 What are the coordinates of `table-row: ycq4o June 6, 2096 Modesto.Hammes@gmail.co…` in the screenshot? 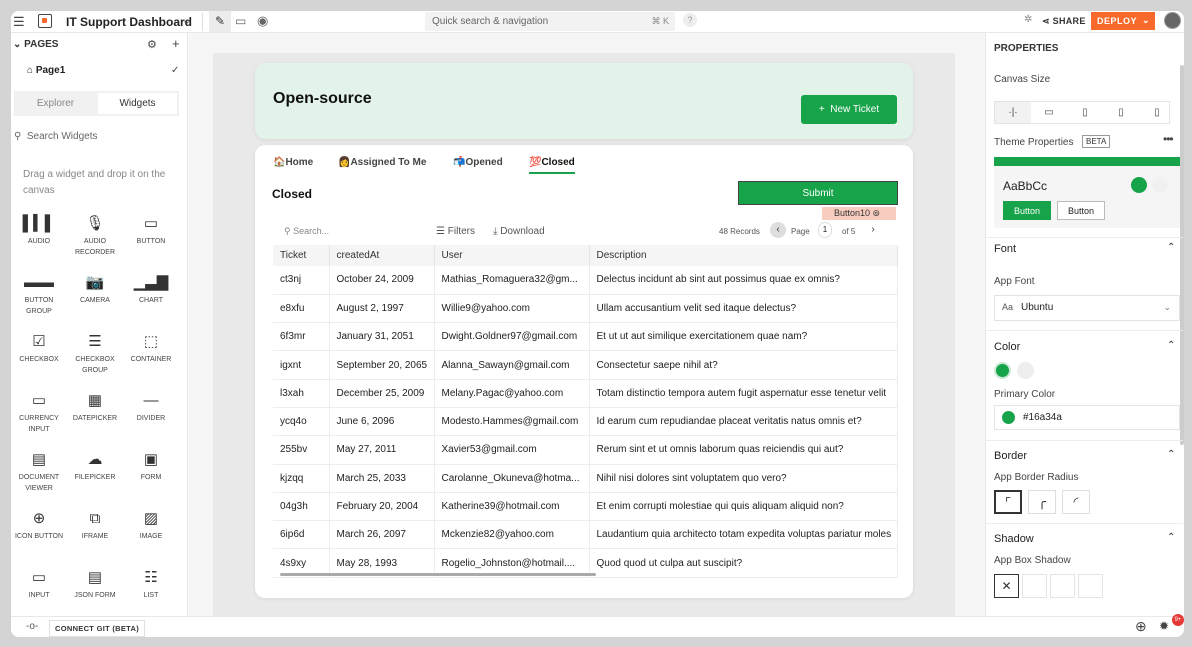 It's located at (585, 422).